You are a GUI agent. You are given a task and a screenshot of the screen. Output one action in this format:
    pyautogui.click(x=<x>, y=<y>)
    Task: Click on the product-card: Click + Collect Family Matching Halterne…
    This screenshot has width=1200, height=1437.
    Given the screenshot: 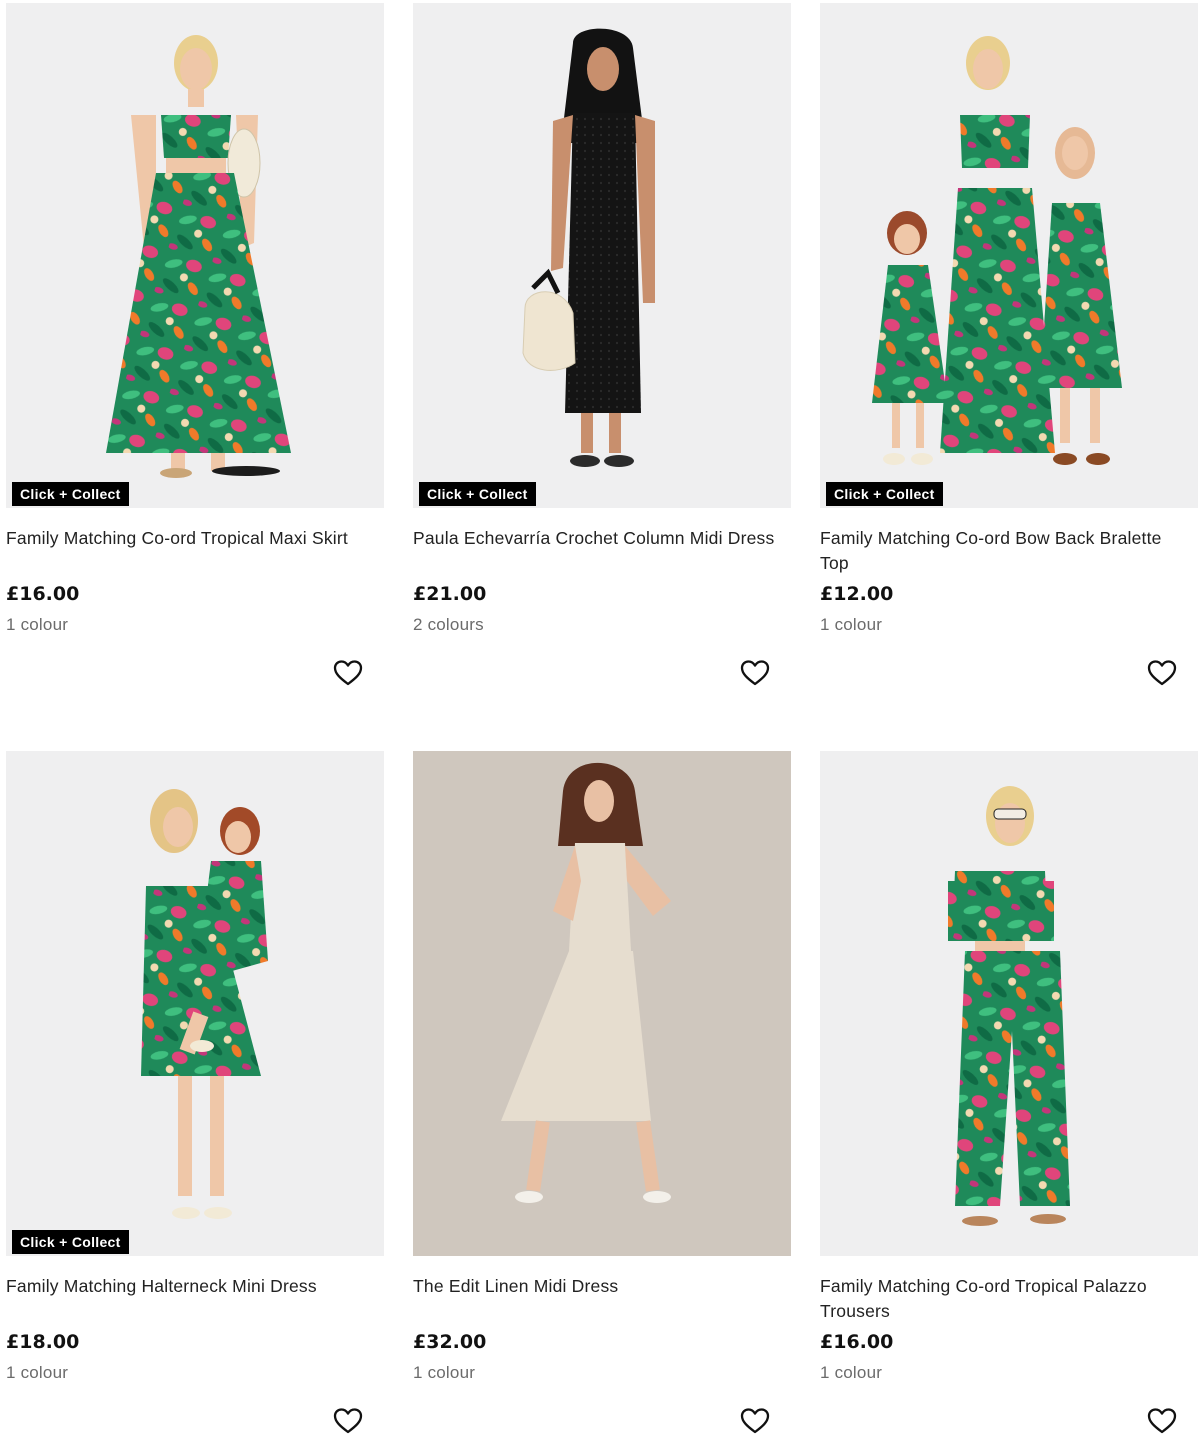 What is the action you would take?
    pyautogui.click(x=195, y=1092)
    